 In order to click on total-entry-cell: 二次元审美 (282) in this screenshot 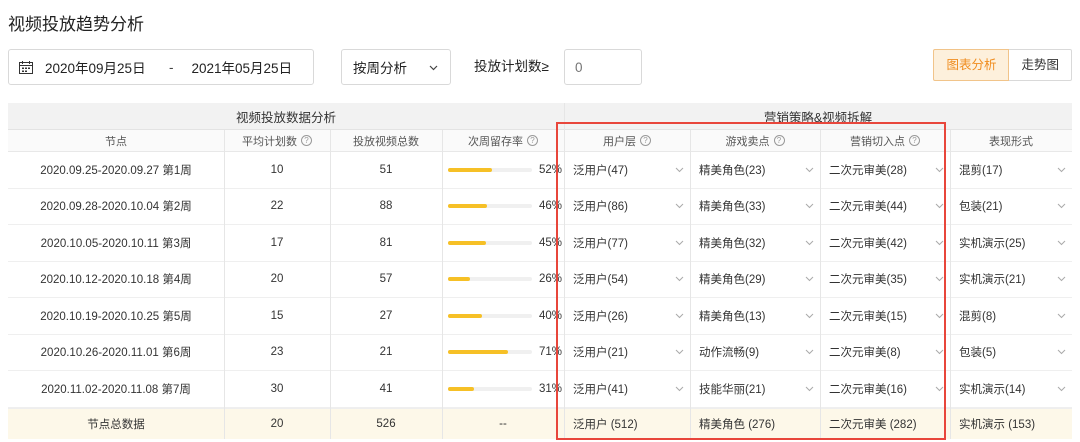, I will do `click(873, 424)`.